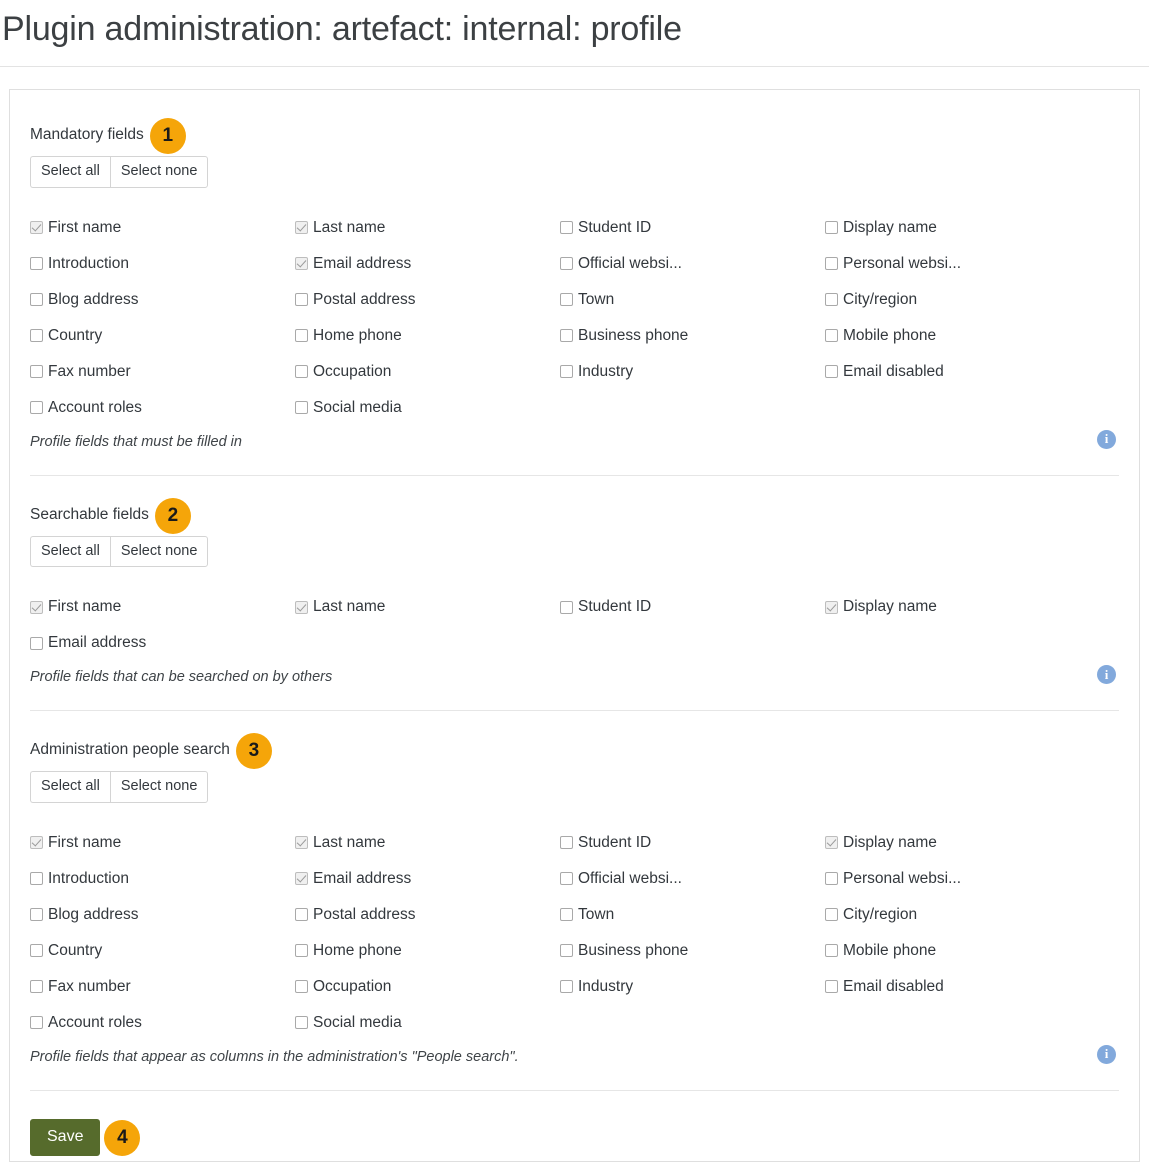 Image resolution: width=1149 pixels, height=1176 pixels. What do you see at coordinates (65, 1137) in the screenshot?
I see `save-button: Save` at bounding box center [65, 1137].